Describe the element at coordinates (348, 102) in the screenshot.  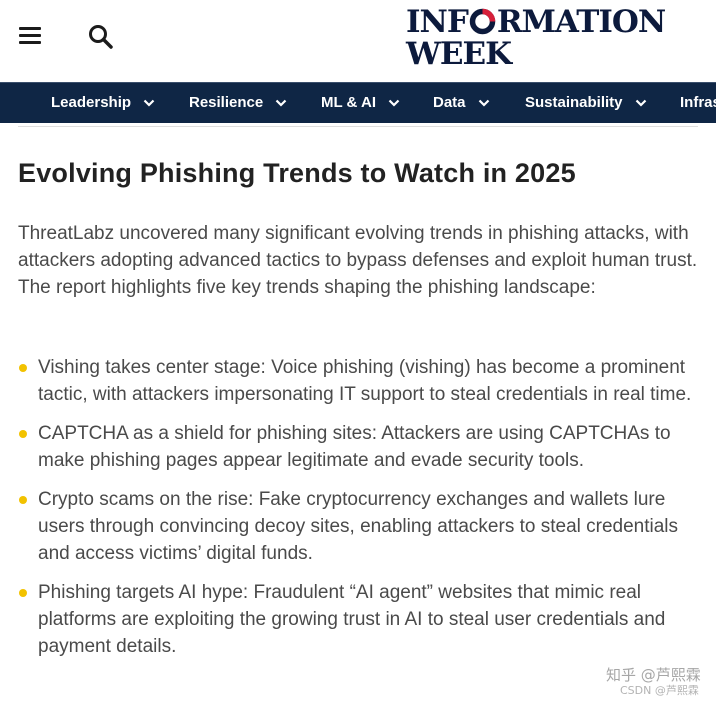
I see `nav-item-label: ML & AI` at that location.